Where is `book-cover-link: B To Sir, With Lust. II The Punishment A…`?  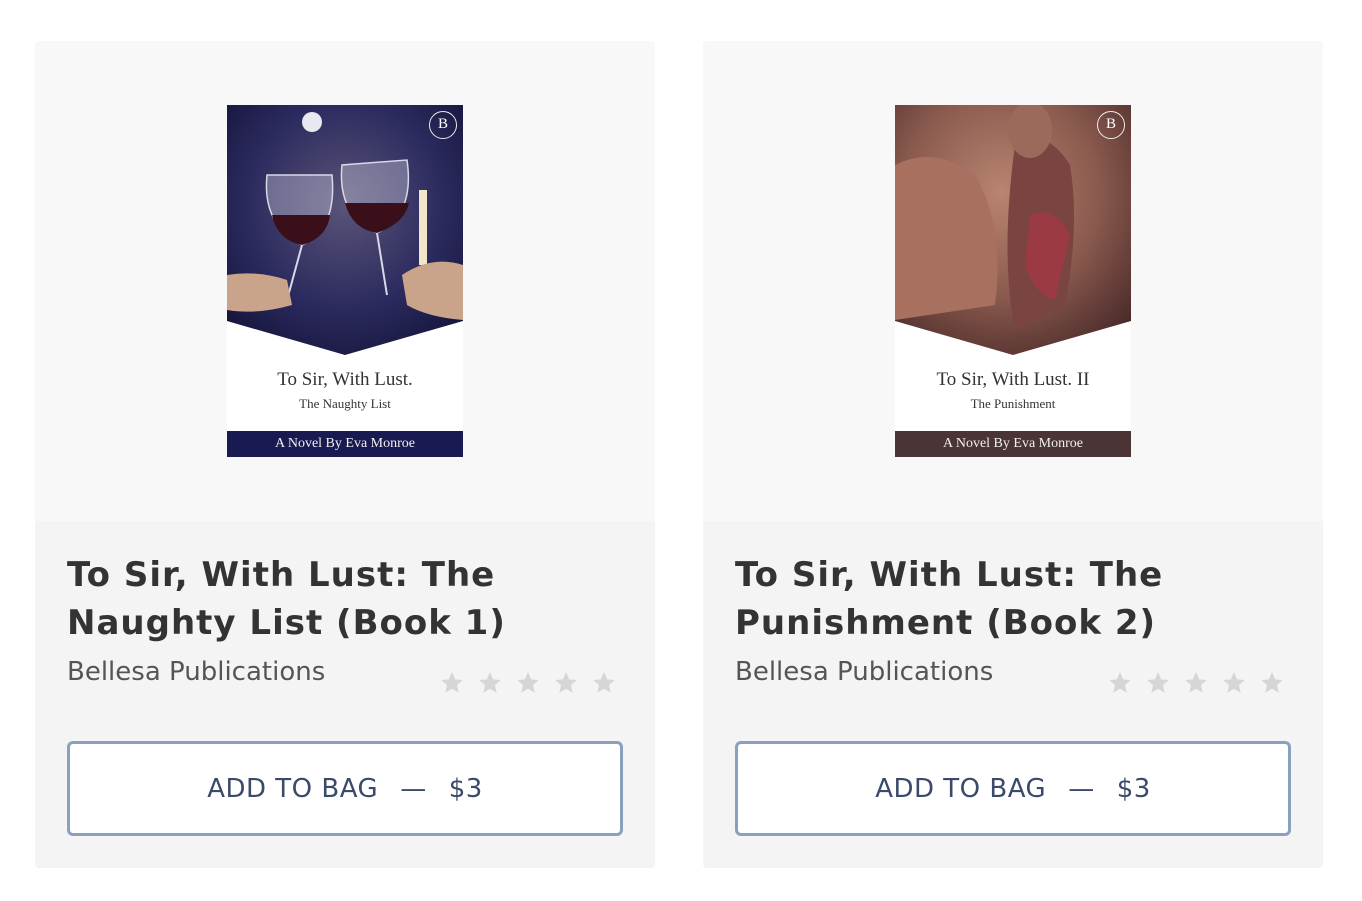
book-cover-link: B To Sir, With Lust. II The Punishment A… is located at coordinates (1013, 281).